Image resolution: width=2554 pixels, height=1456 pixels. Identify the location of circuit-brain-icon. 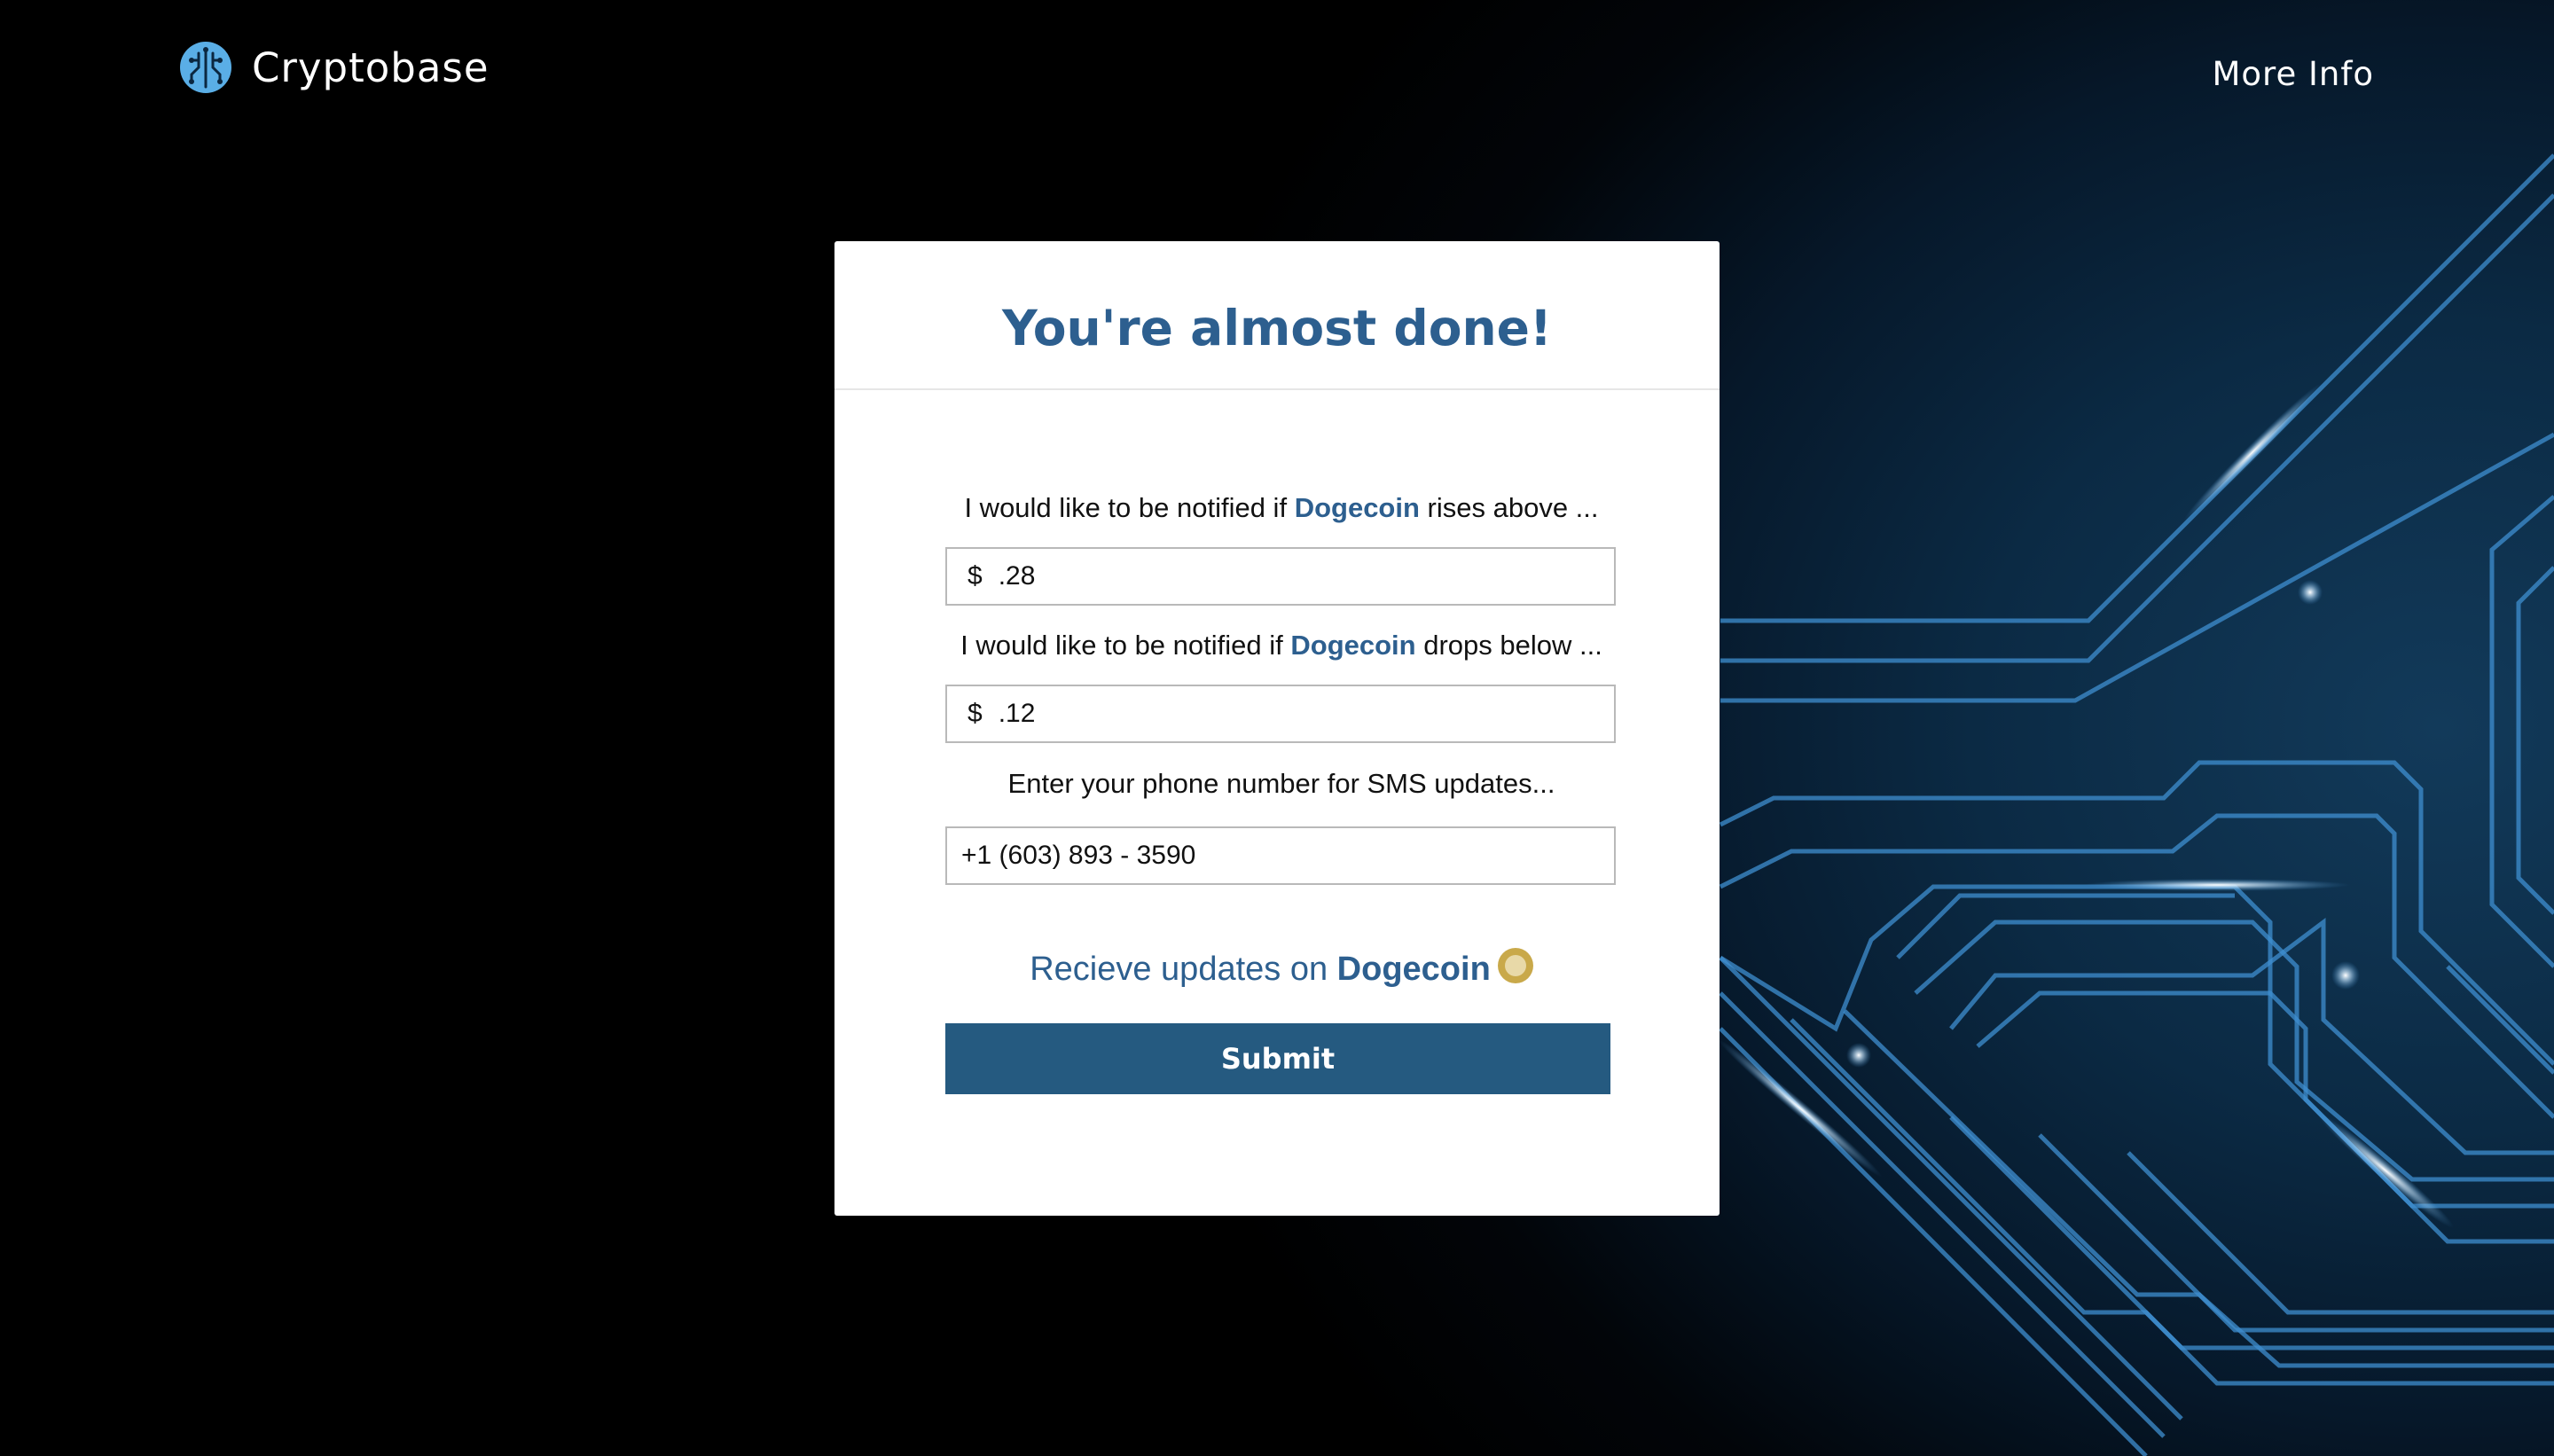
(205, 67).